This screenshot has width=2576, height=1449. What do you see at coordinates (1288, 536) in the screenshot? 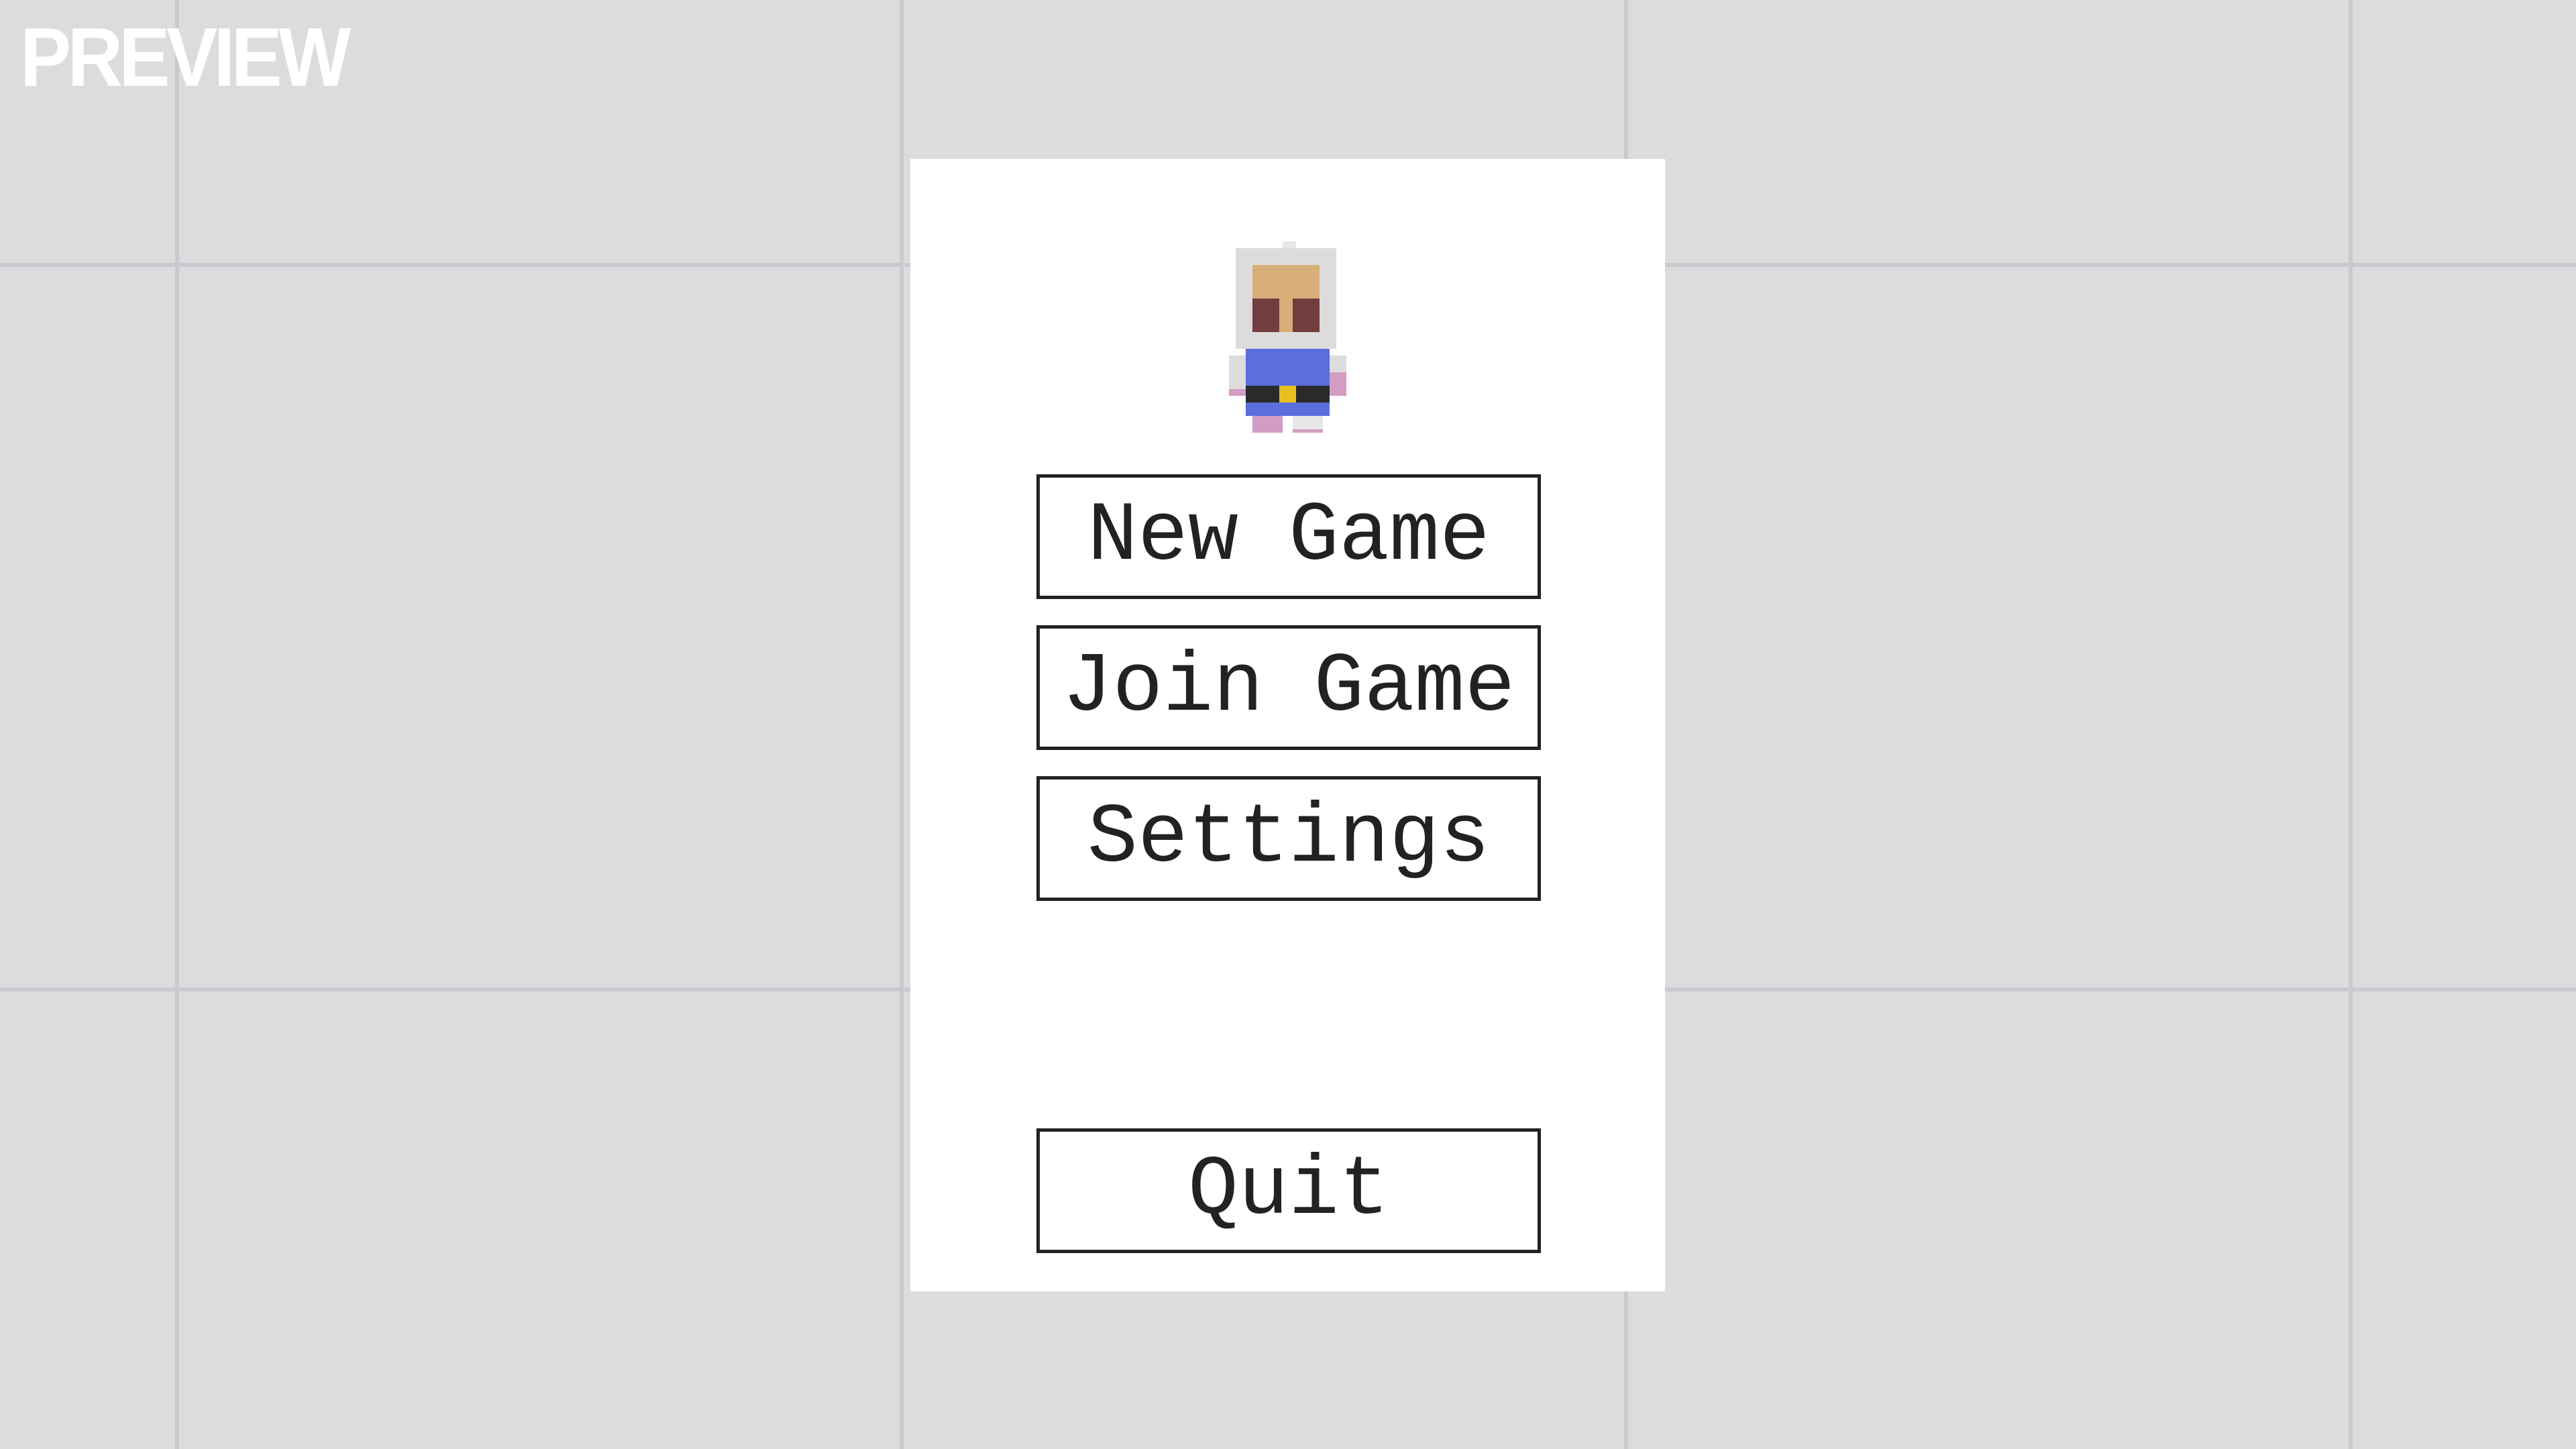
I see `new-game-button: New Game` at bounding box center [1288, 536].